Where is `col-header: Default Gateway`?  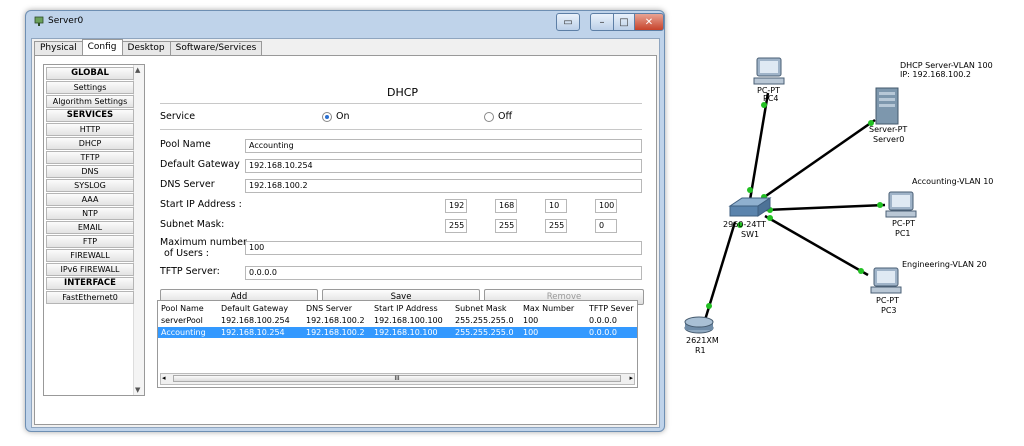
col-header: Default Gateway is located at coordinates (261, 308).